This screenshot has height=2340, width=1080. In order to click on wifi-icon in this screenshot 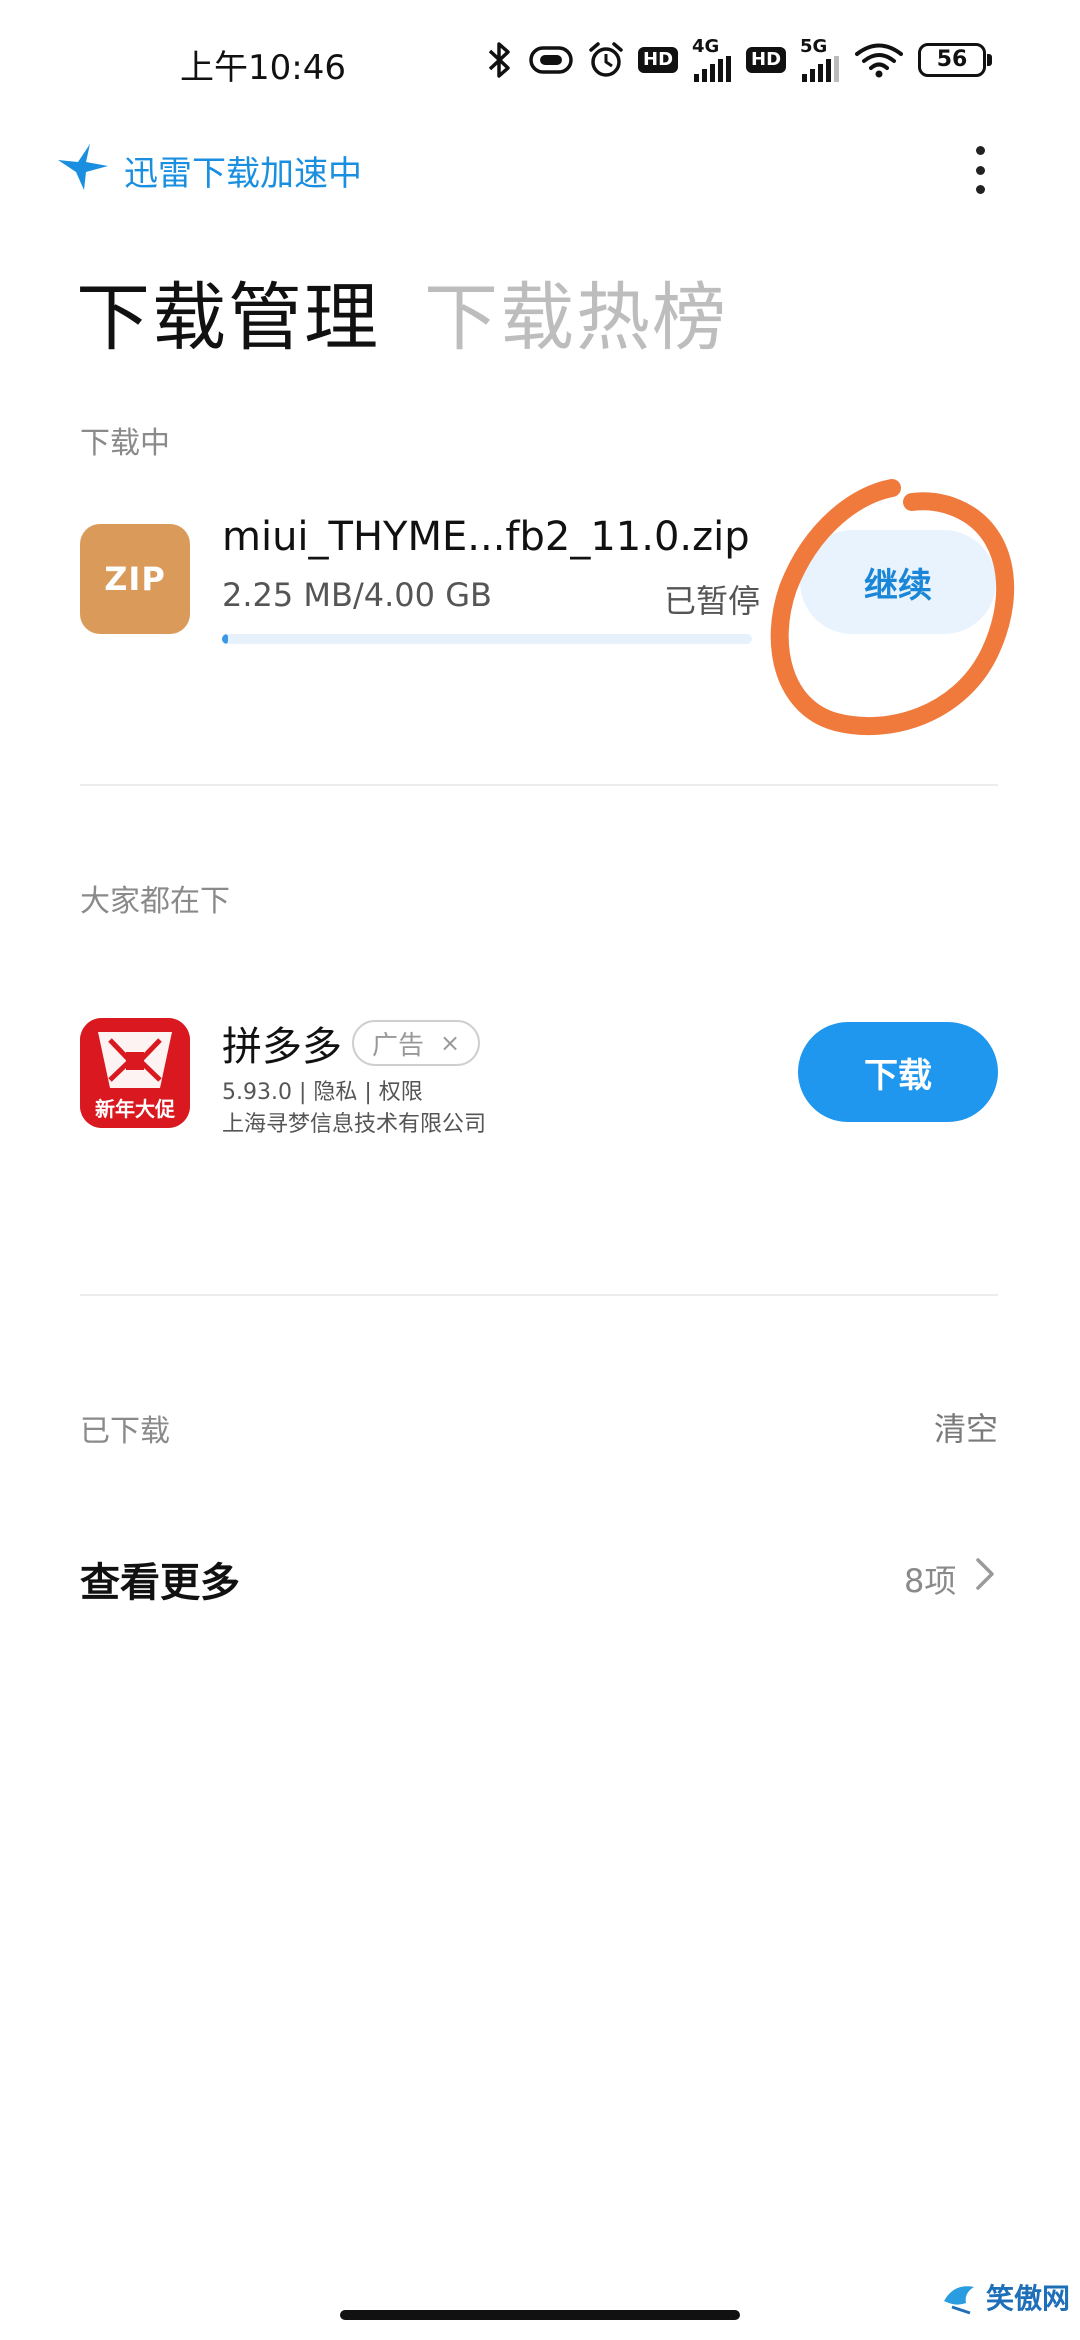, I will do `click(879, 60)`.